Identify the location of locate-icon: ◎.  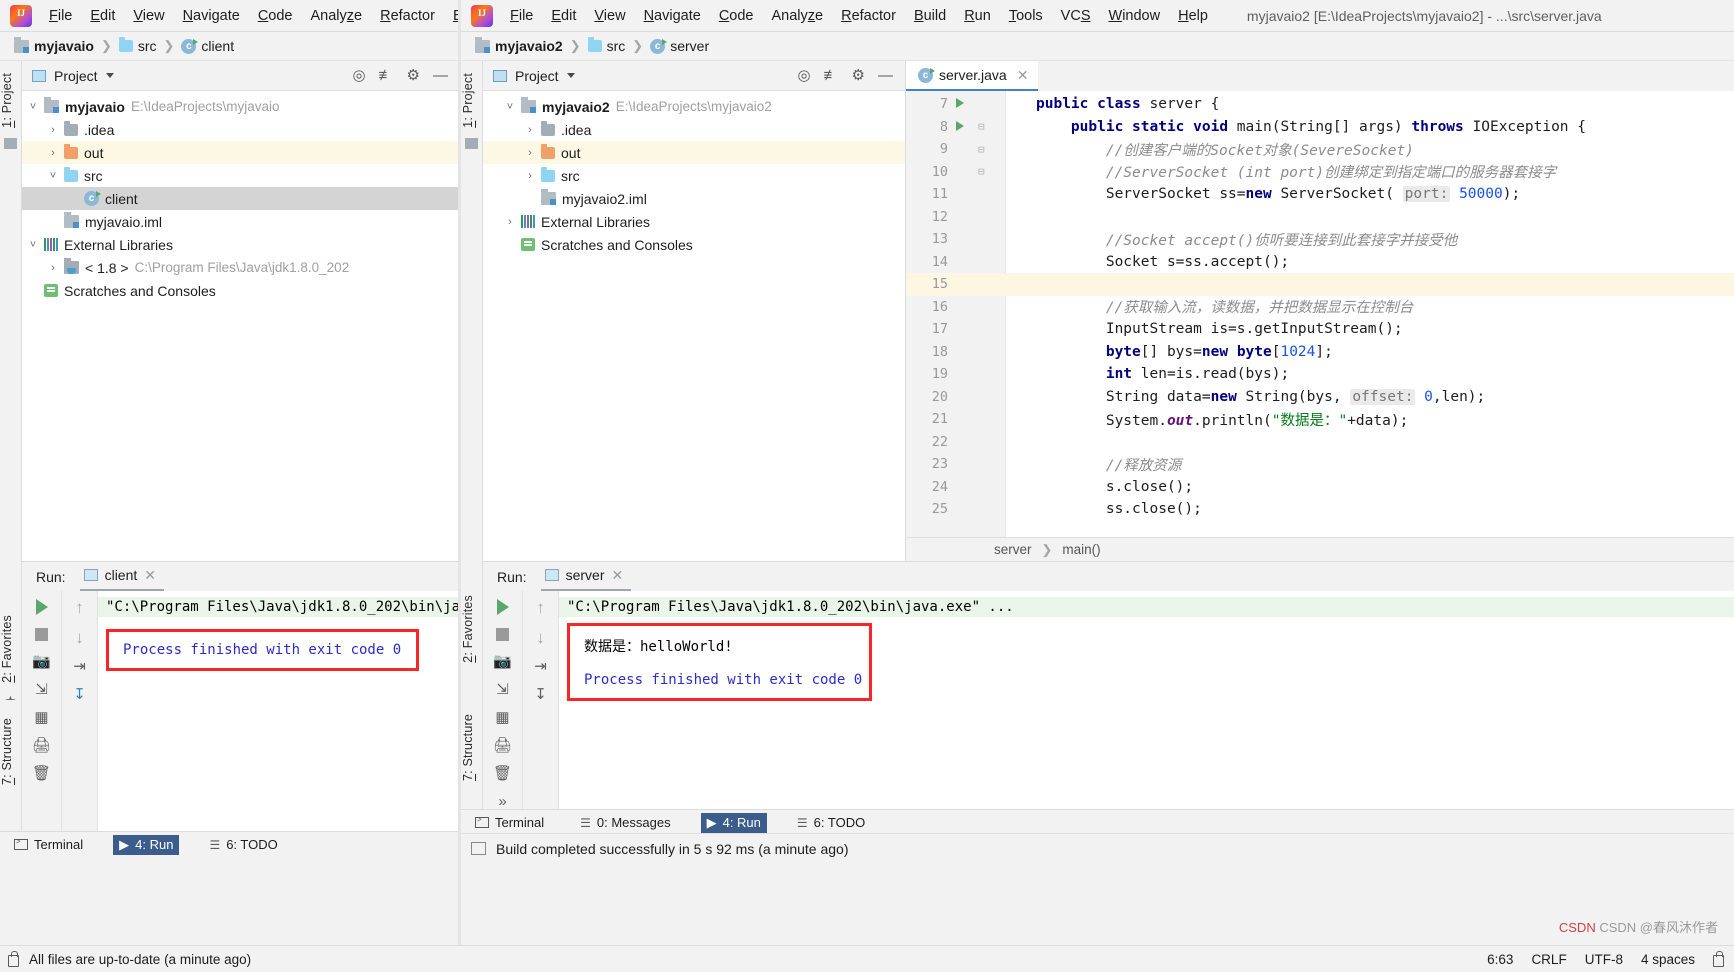
(803, 75).